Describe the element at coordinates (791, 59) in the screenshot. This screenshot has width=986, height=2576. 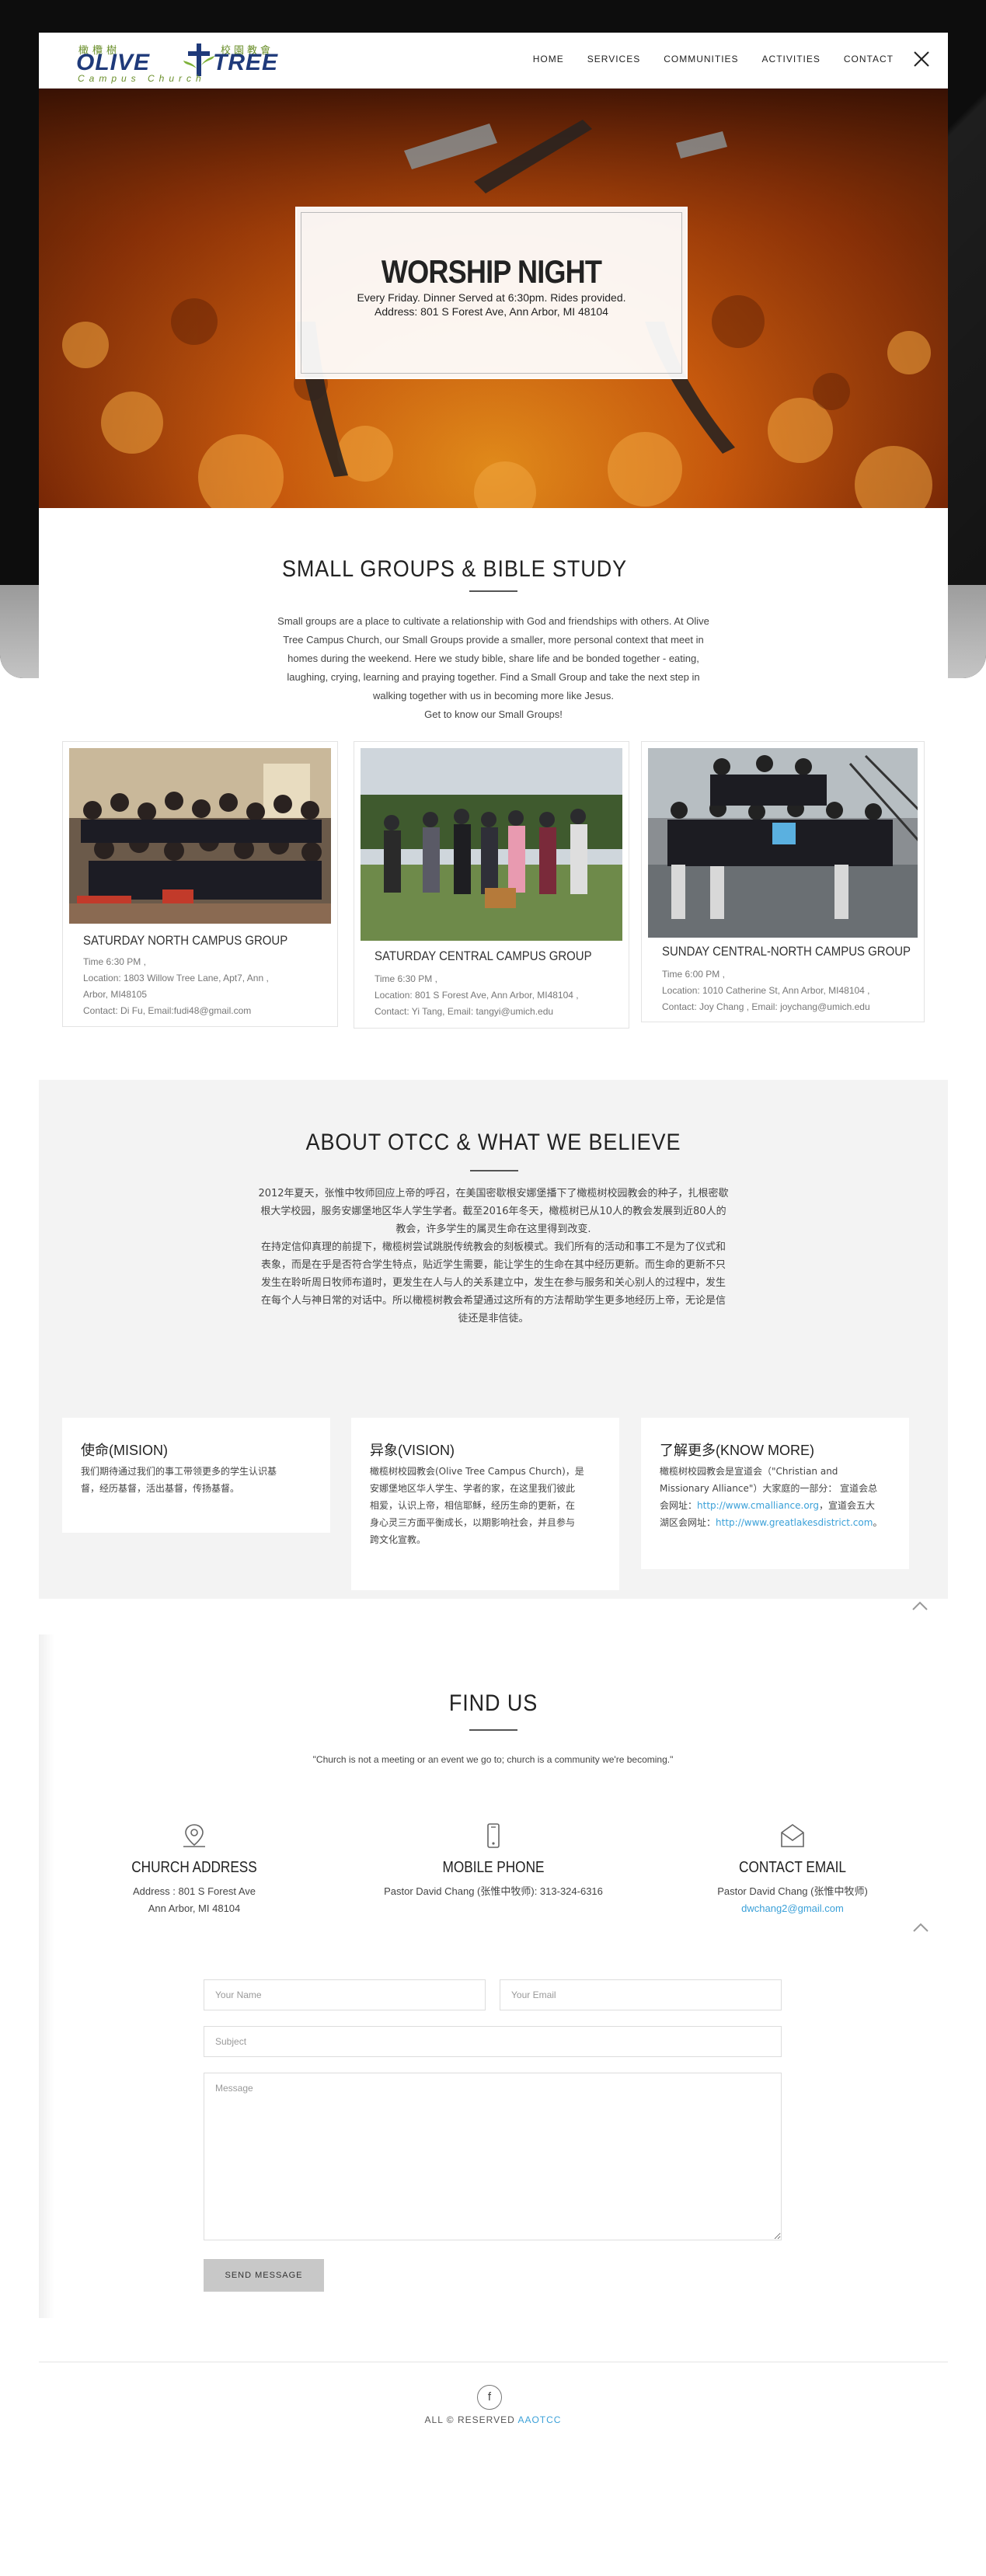
I see `nav-activities: ACTIVITIES` at that location.